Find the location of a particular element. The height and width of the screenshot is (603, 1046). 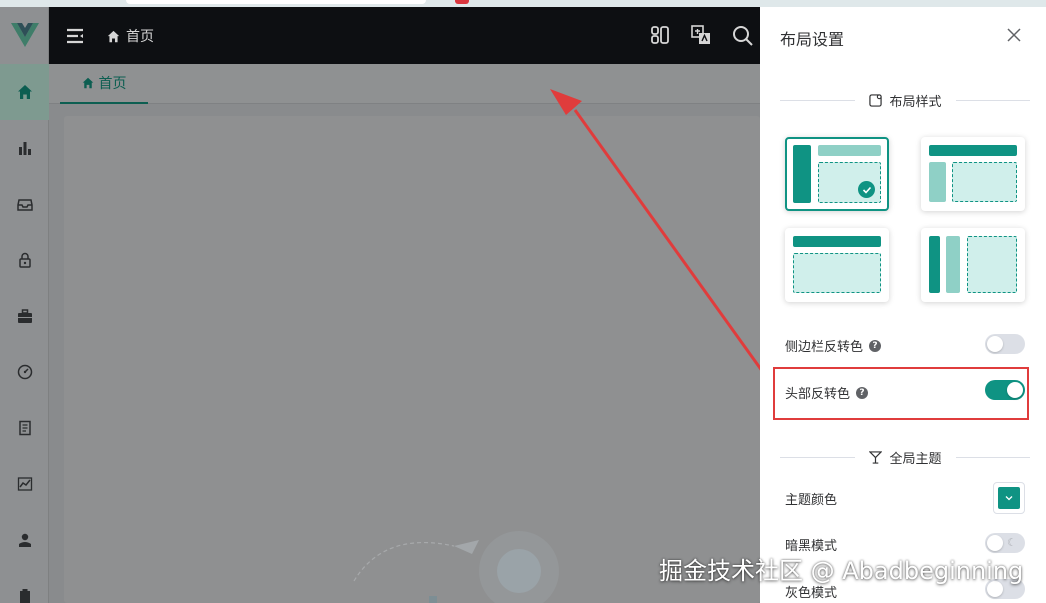

tab-home: 首页 is located at coordinates (104, 84).